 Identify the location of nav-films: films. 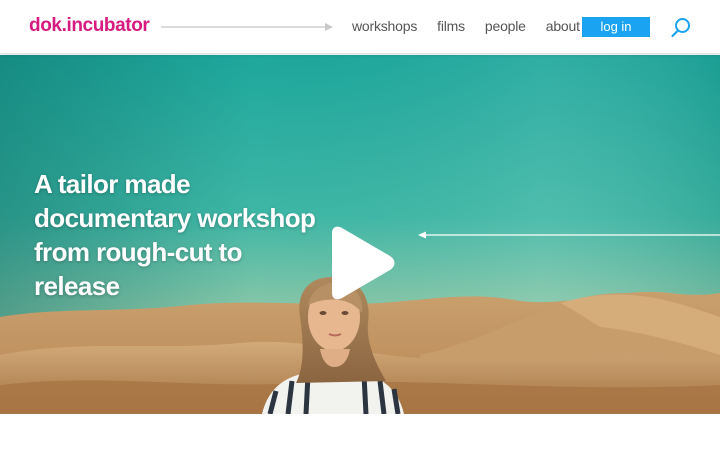
(451, 26).